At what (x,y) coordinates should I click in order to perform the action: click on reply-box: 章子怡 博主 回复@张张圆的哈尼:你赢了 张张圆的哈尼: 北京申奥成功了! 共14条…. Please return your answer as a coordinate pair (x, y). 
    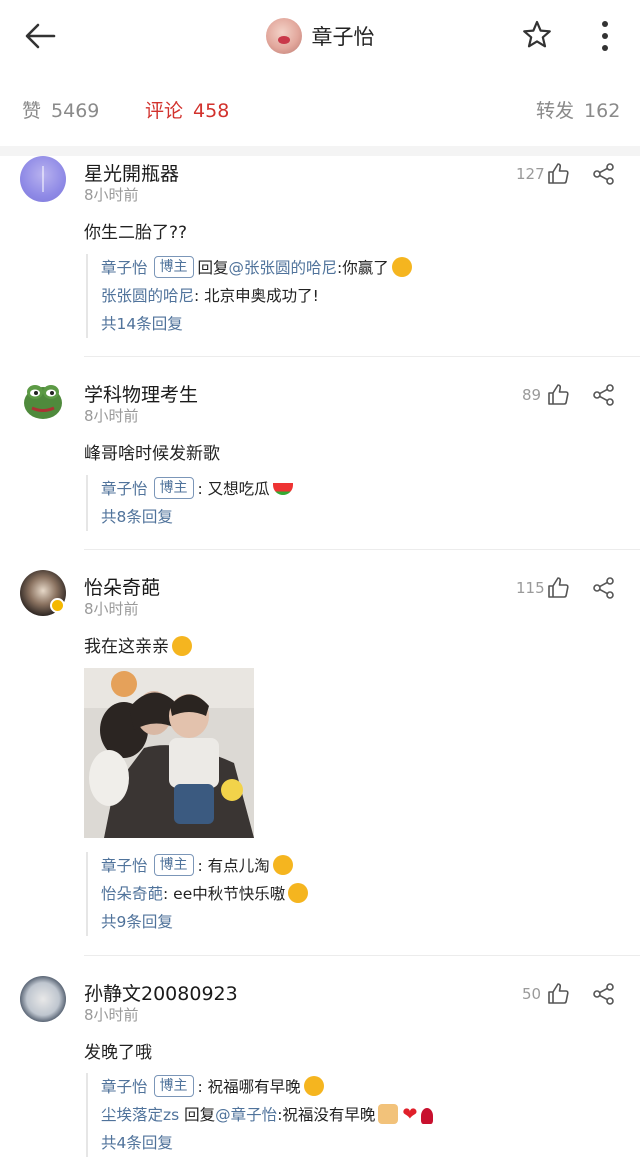
    Looking at the image, I should click on (346, 296).